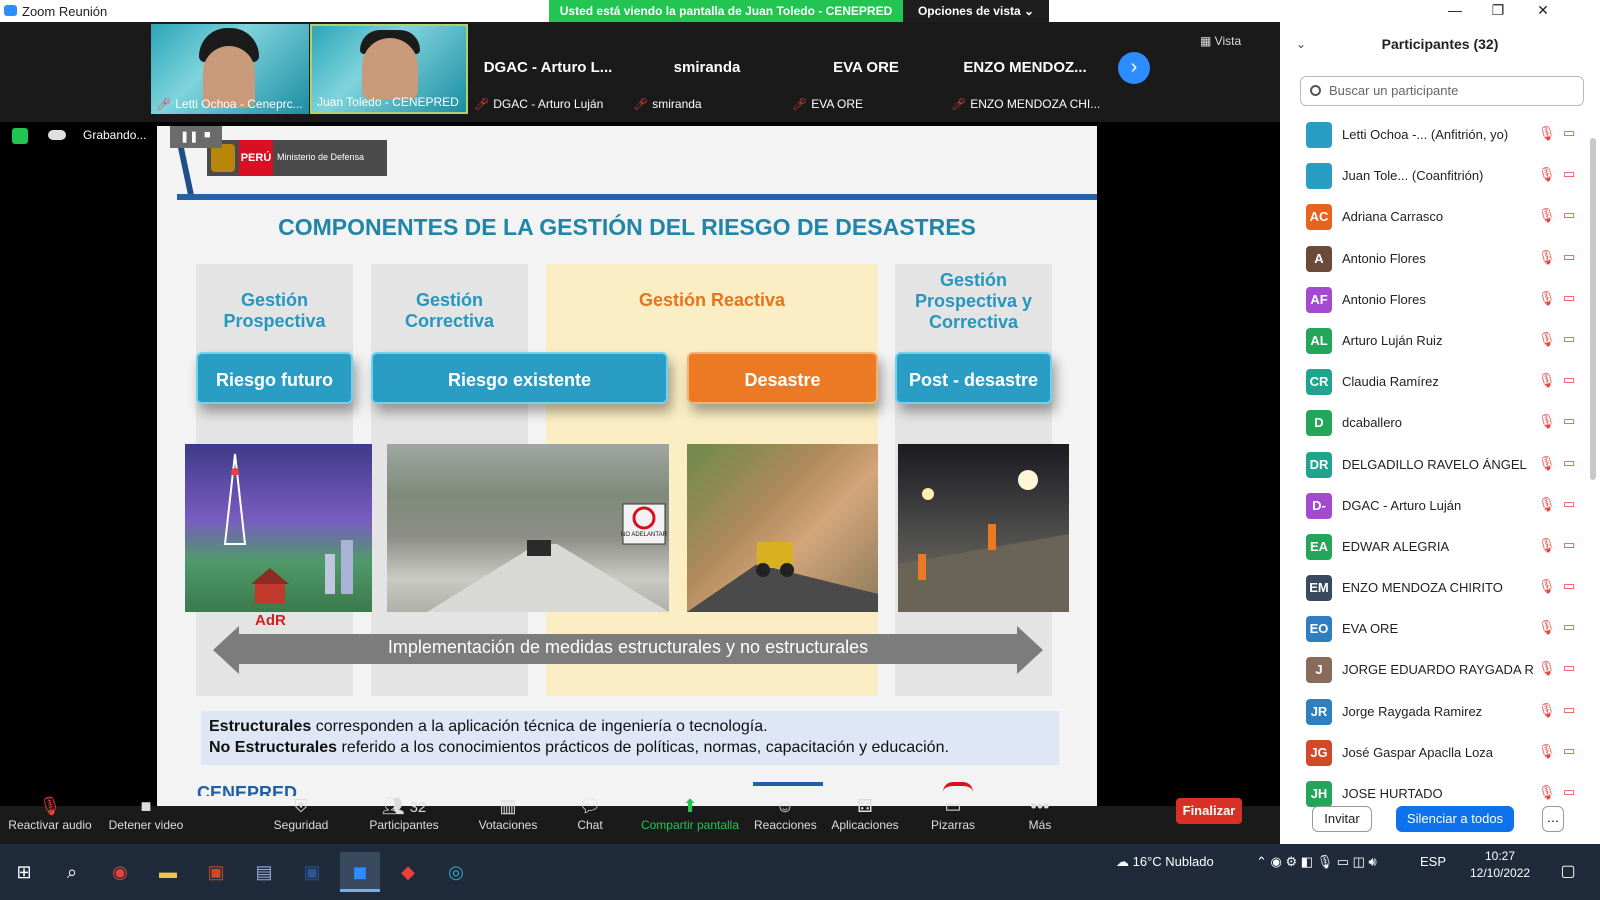 The image size is (1600, 900). I want to click on participant-row: DR DELGADILLO RAVELO ÁNGEL 🎙︎ ▭, so click(1435, 464).